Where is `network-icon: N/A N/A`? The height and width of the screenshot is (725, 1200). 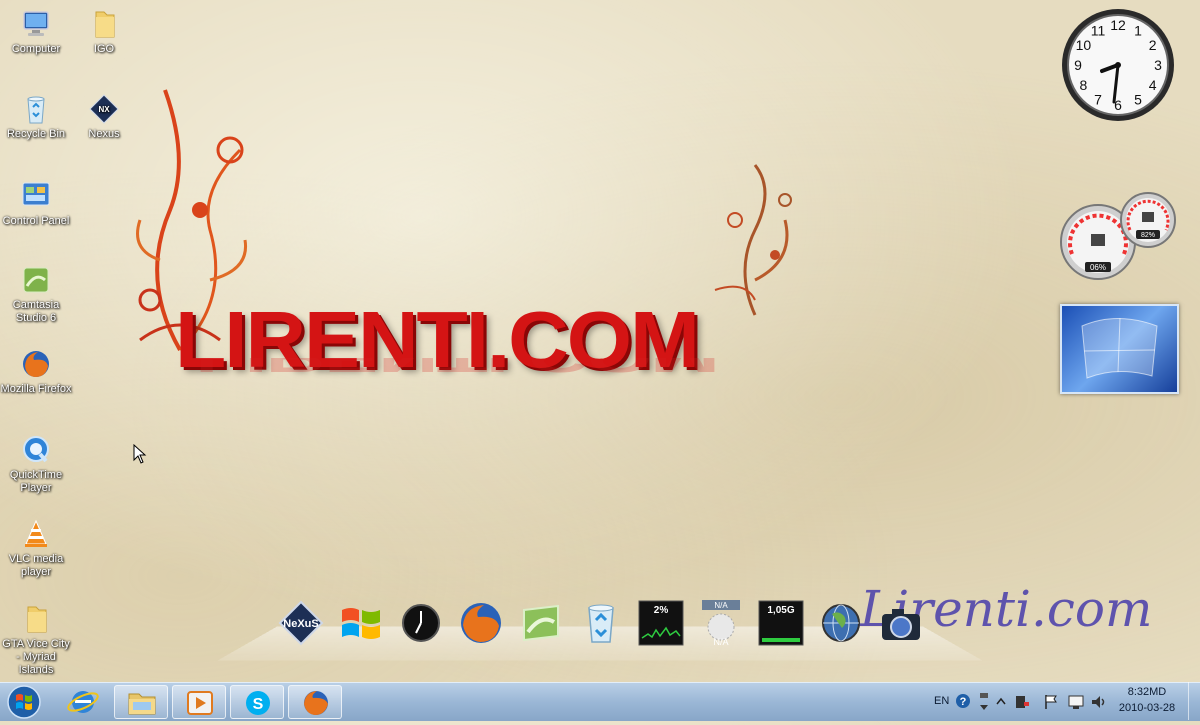
network-icon: N/A N/A is located at coordinates (721, 623).